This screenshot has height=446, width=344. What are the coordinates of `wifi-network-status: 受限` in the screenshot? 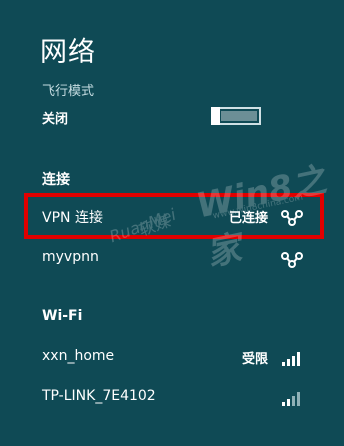 It's located at (254, 359).